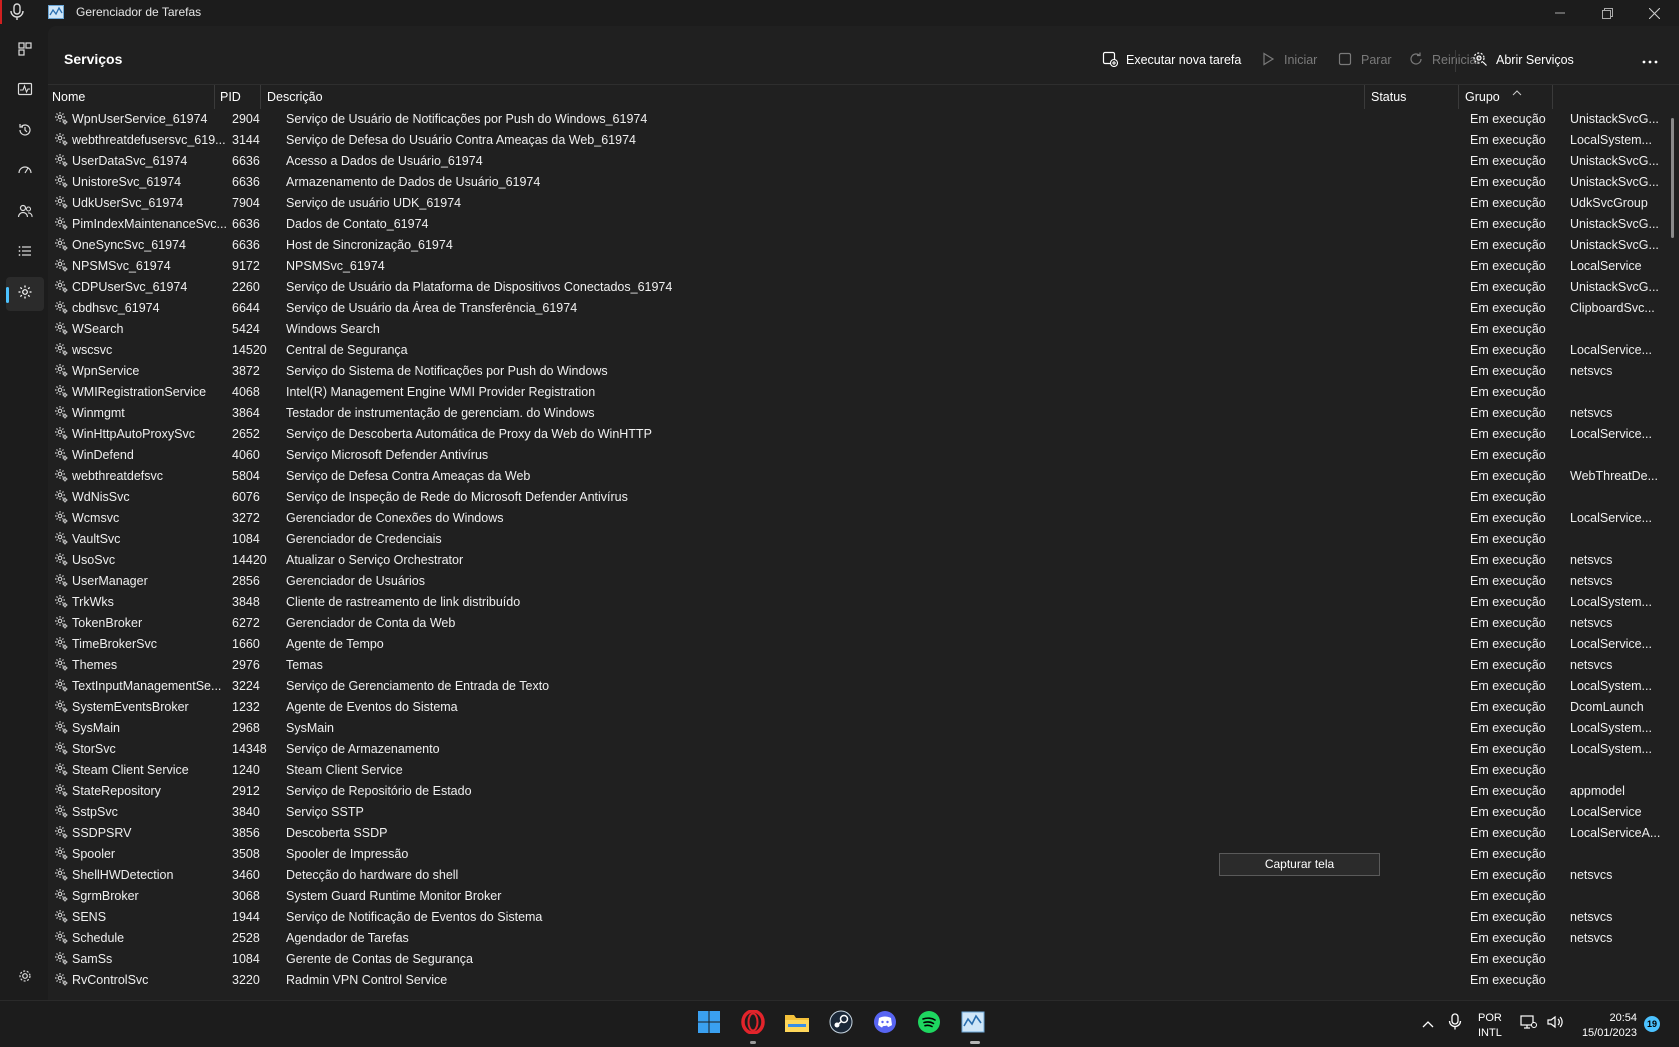 Image resolution: width=1679 pixels, height=1047 pixels. I want to click on taskbar-opera, so click(753, 1023).